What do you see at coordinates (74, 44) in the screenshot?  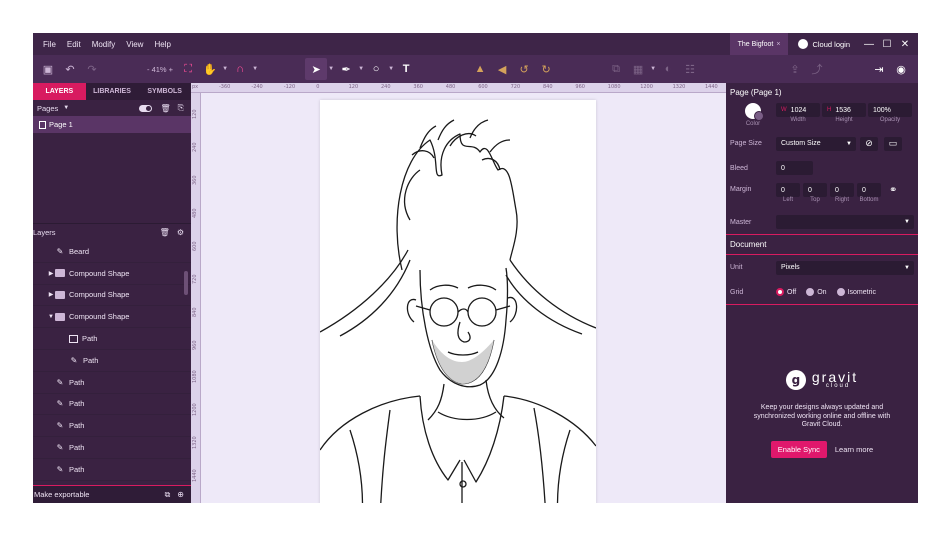 I see `menu-edit: Edit` at bounding box center [74, 44].